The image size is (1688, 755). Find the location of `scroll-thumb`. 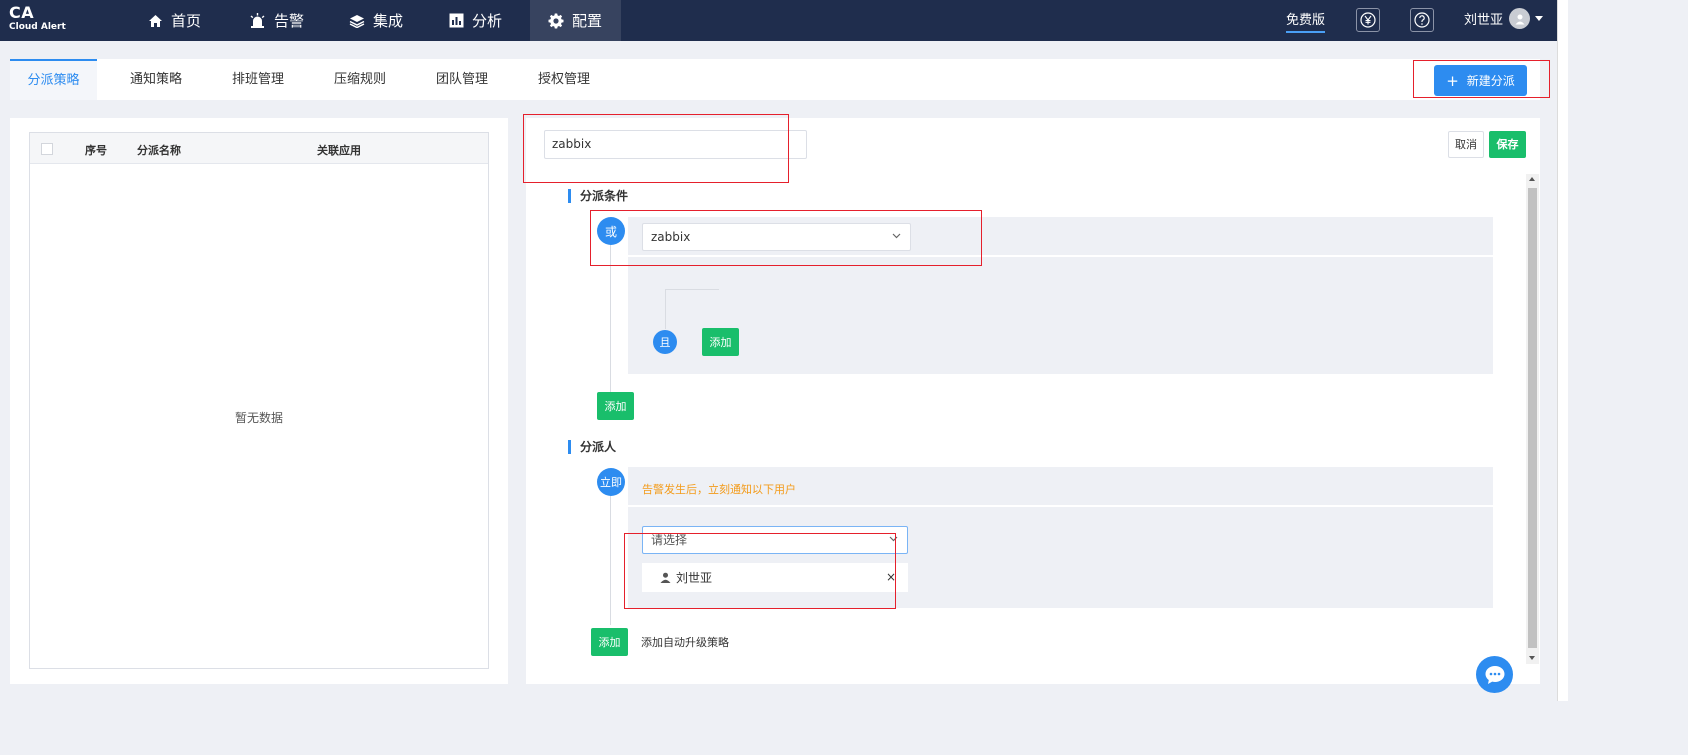

scroll-thumb is located at coordinates (1532, 418).